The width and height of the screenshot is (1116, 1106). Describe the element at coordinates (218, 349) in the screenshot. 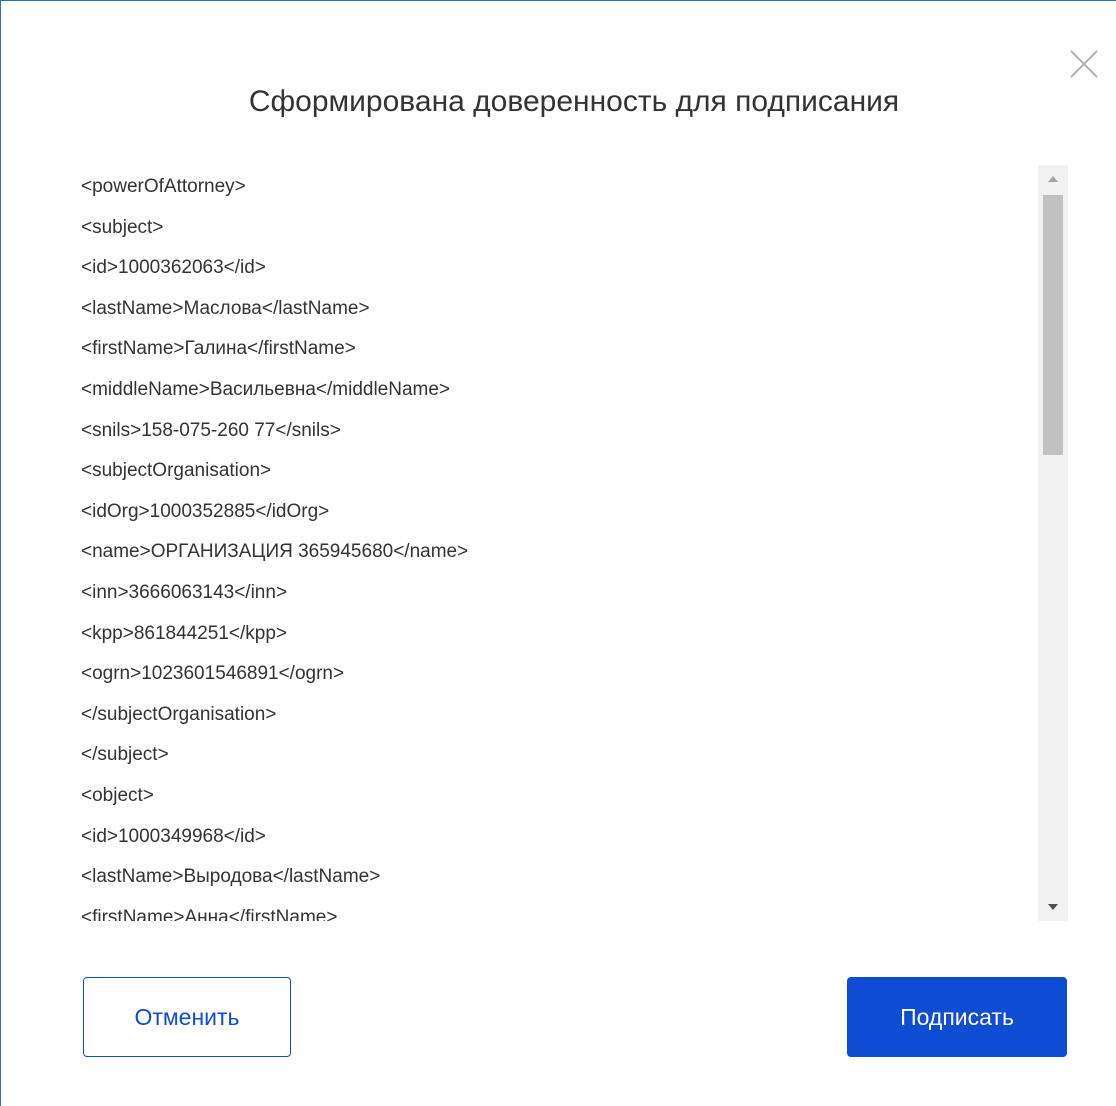

I see `xml-line: <firstName>Галина</firstName>` at that location.